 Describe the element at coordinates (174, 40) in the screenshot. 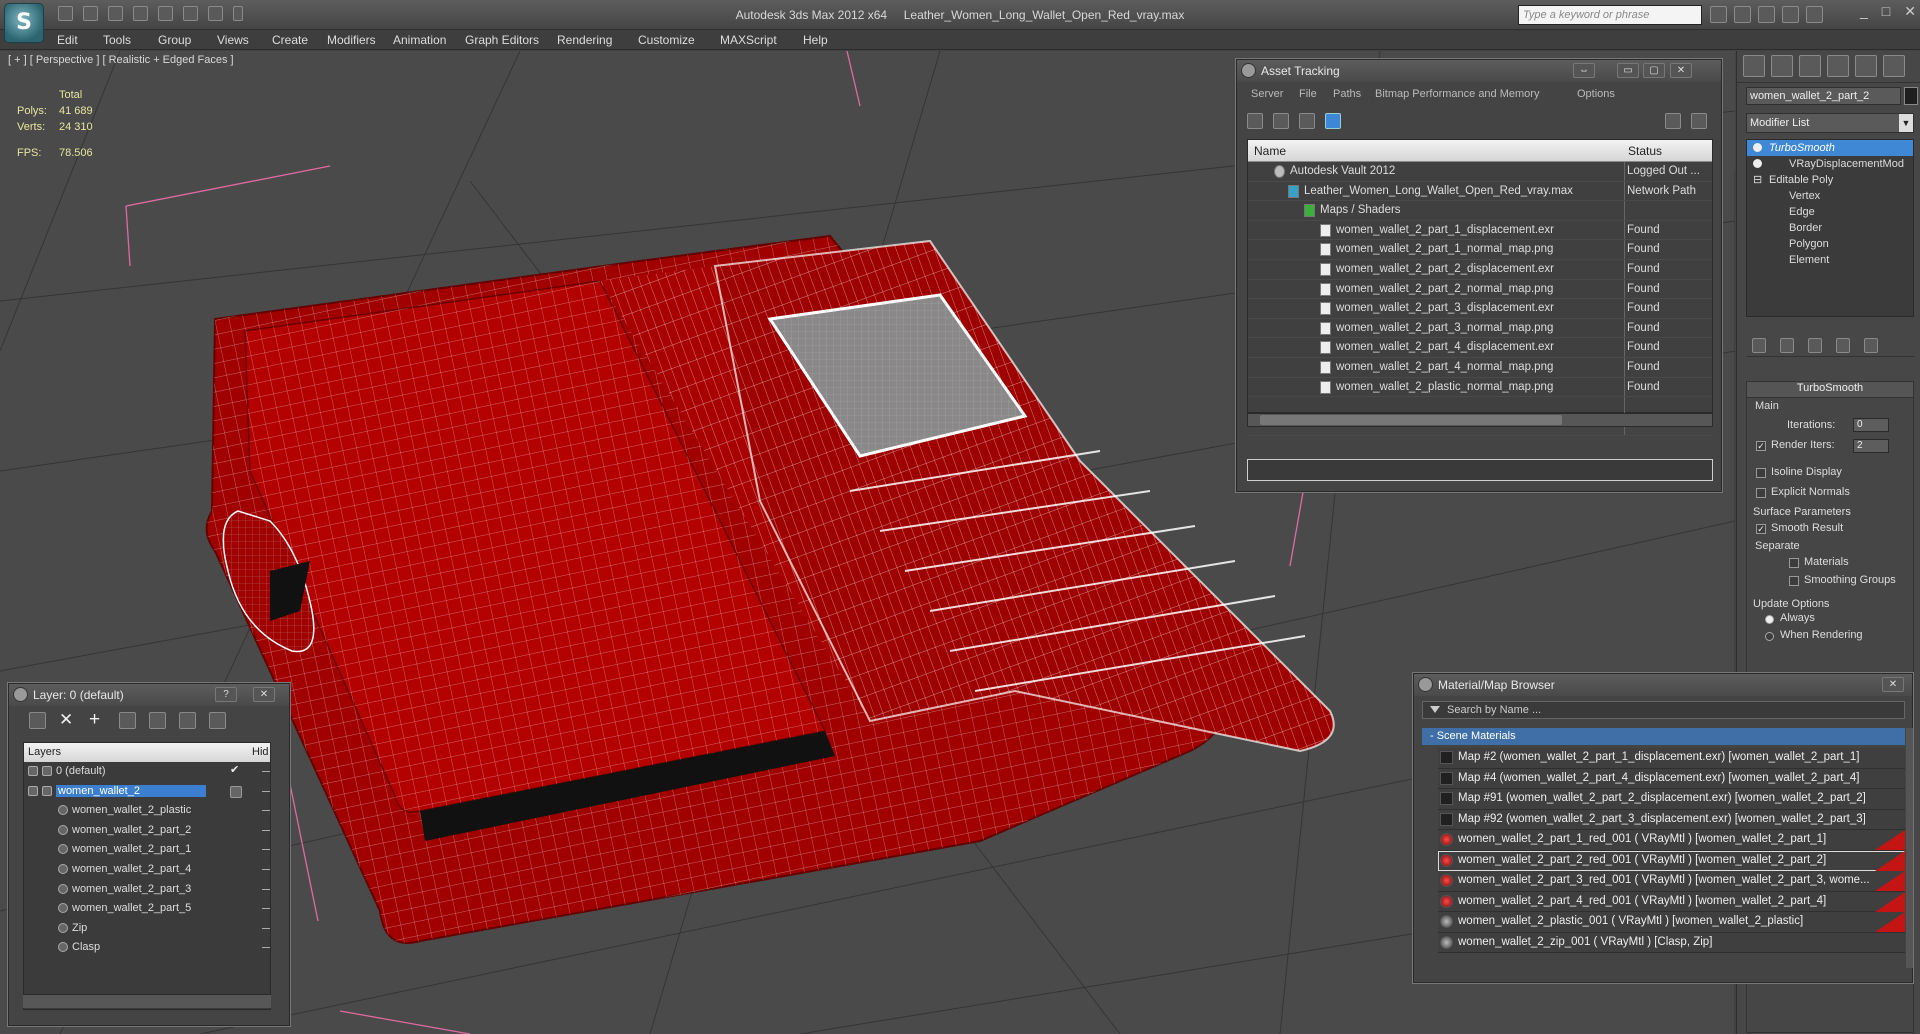

I see `menu-group: Group` at that location.